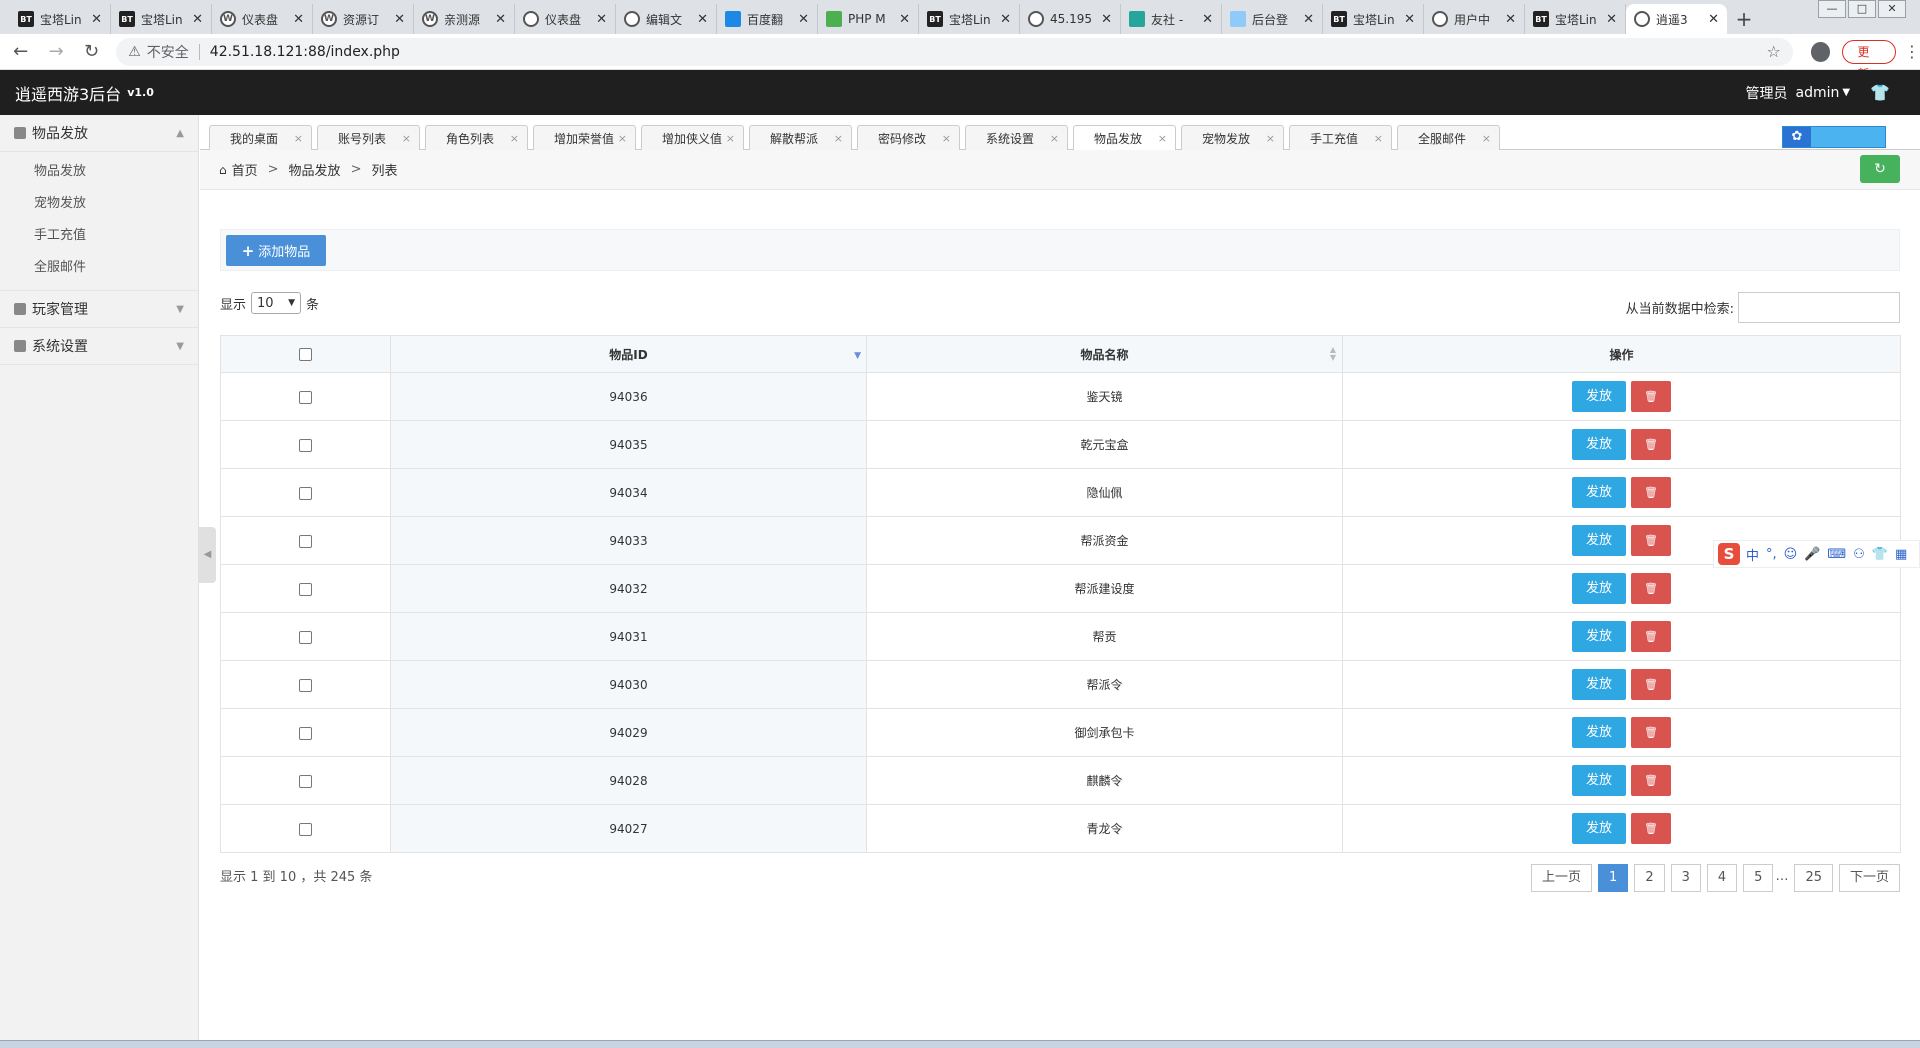  Describe the element at coordinates (1649, 878) in the screenshot. I see `page-button: 2` at that location.